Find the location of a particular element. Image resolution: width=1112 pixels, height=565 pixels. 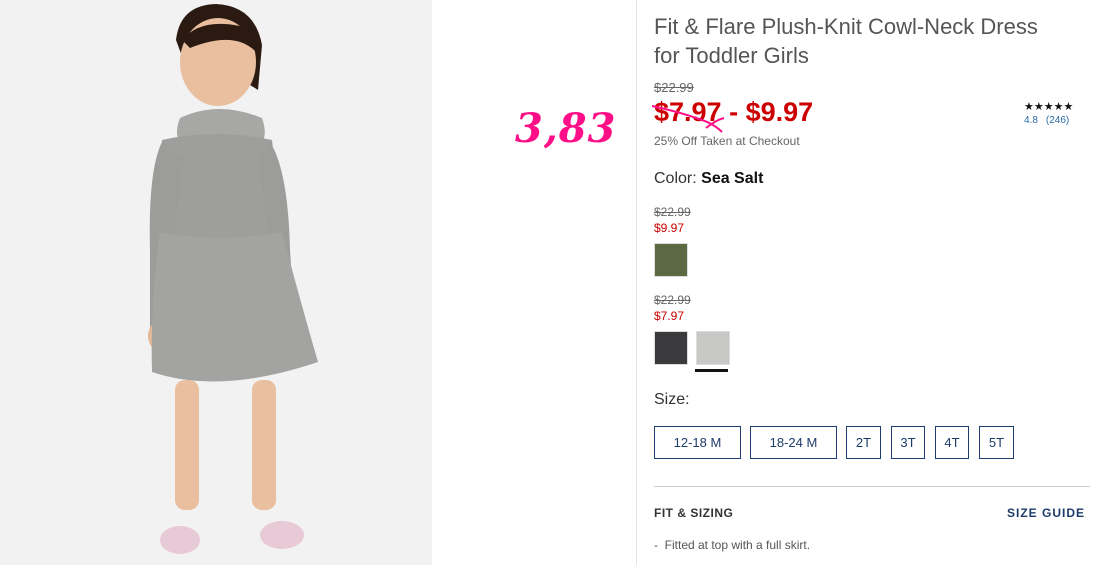

size-option-18-24m: 18-24 M is located at coordinates (793, 442).